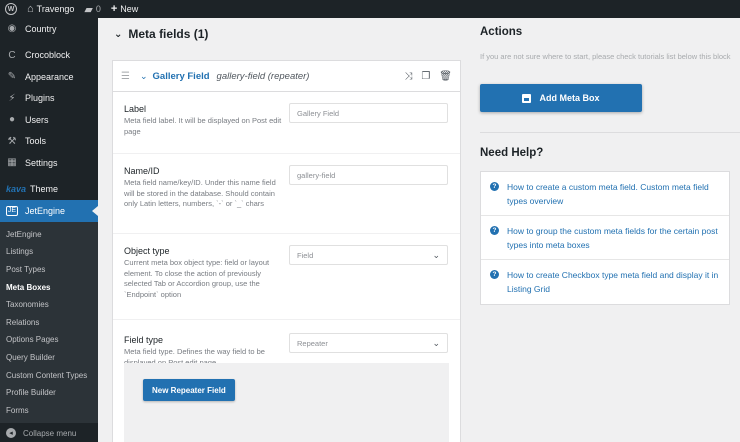 This screenshot has width=740, height=442. Describe the element at coordinates (16, 189) in the screenshot. I see `kava-logo: kava` at that location.